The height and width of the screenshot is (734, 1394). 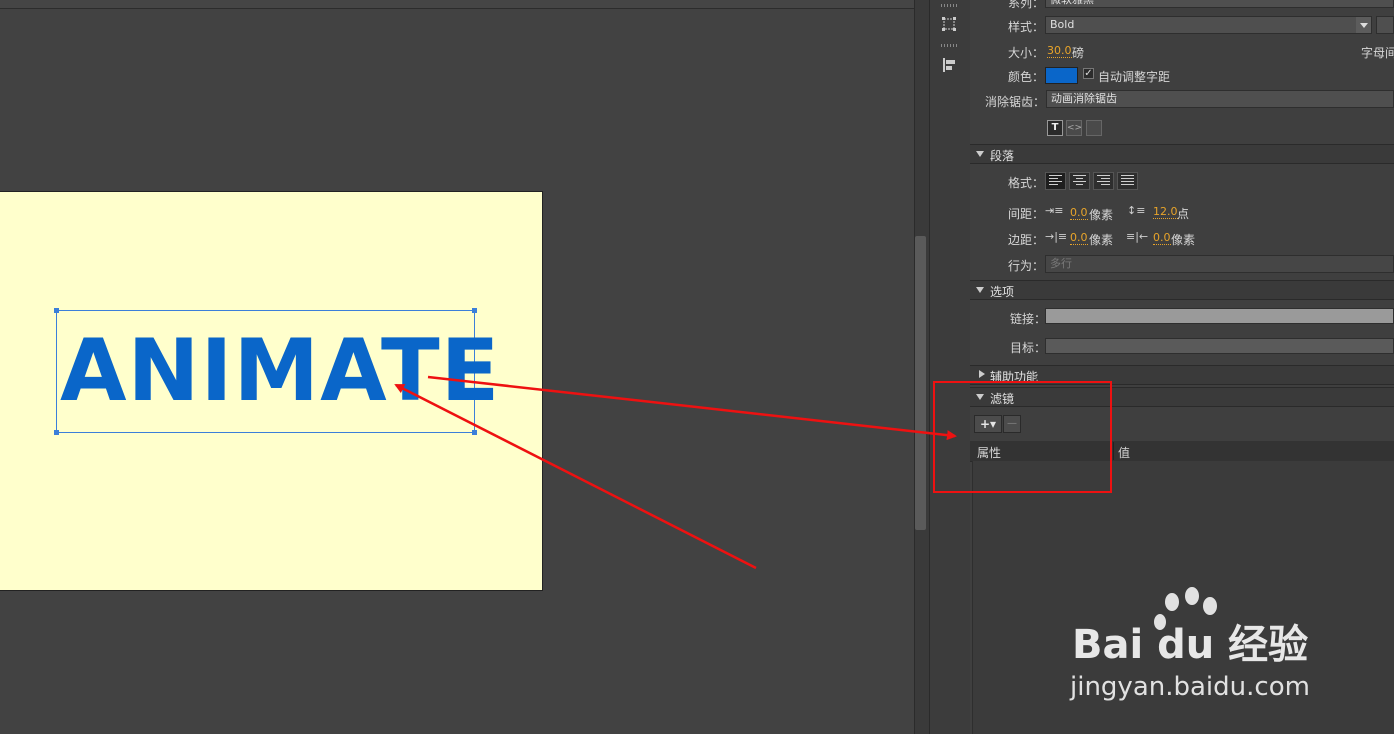 What do you see at coordinates (920, 383) in the screenshot?
I see `scrollbar-thumb` at bounding box center [920, 383].